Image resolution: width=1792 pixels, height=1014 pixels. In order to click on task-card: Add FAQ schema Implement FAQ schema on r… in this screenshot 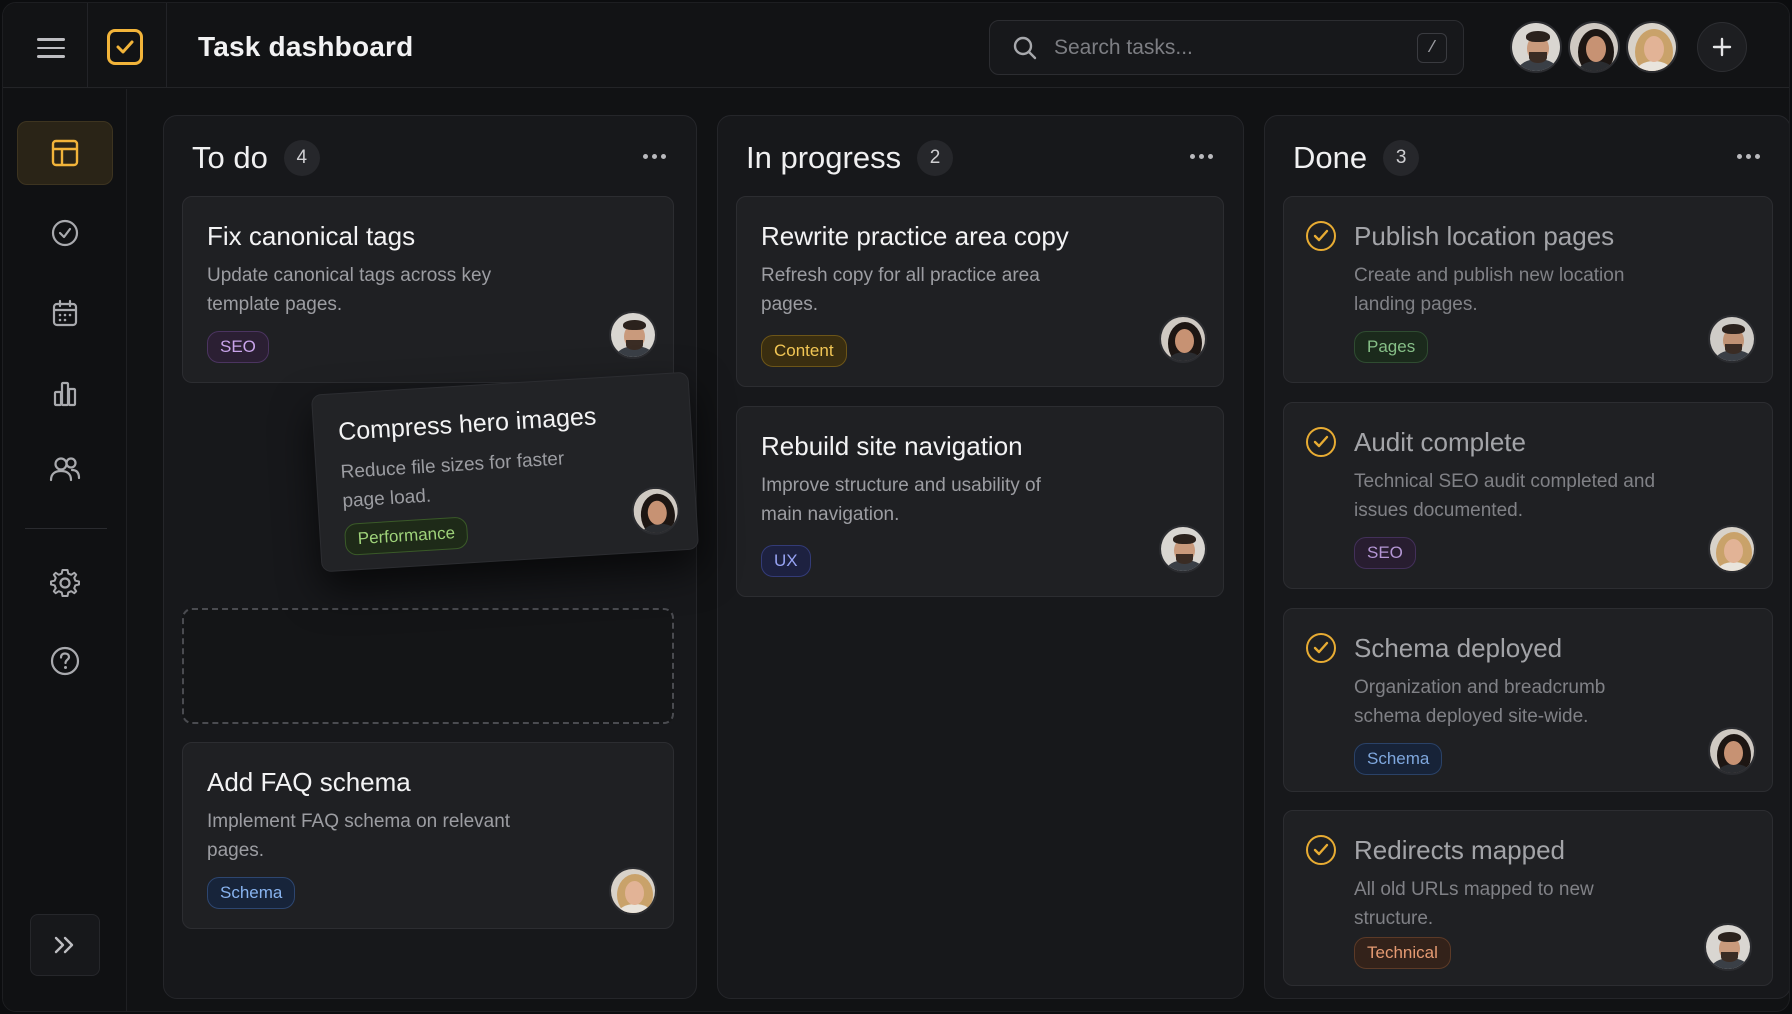, I will do `click(428, 835)`.